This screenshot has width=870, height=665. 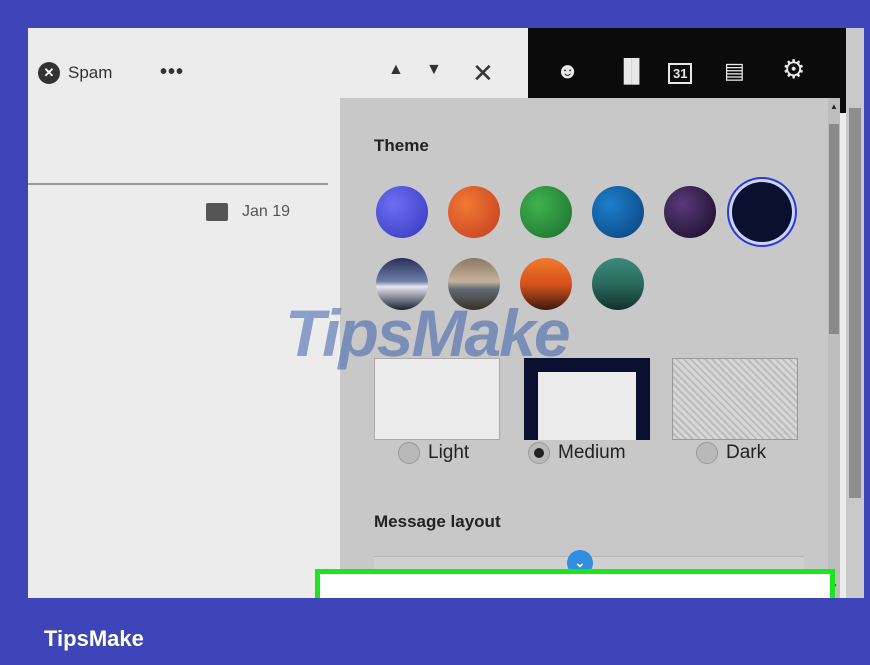 What do you see at coordinates (546, 212) in the screenshot?
I see `theme-color-green` at bounding box center [546, 212].